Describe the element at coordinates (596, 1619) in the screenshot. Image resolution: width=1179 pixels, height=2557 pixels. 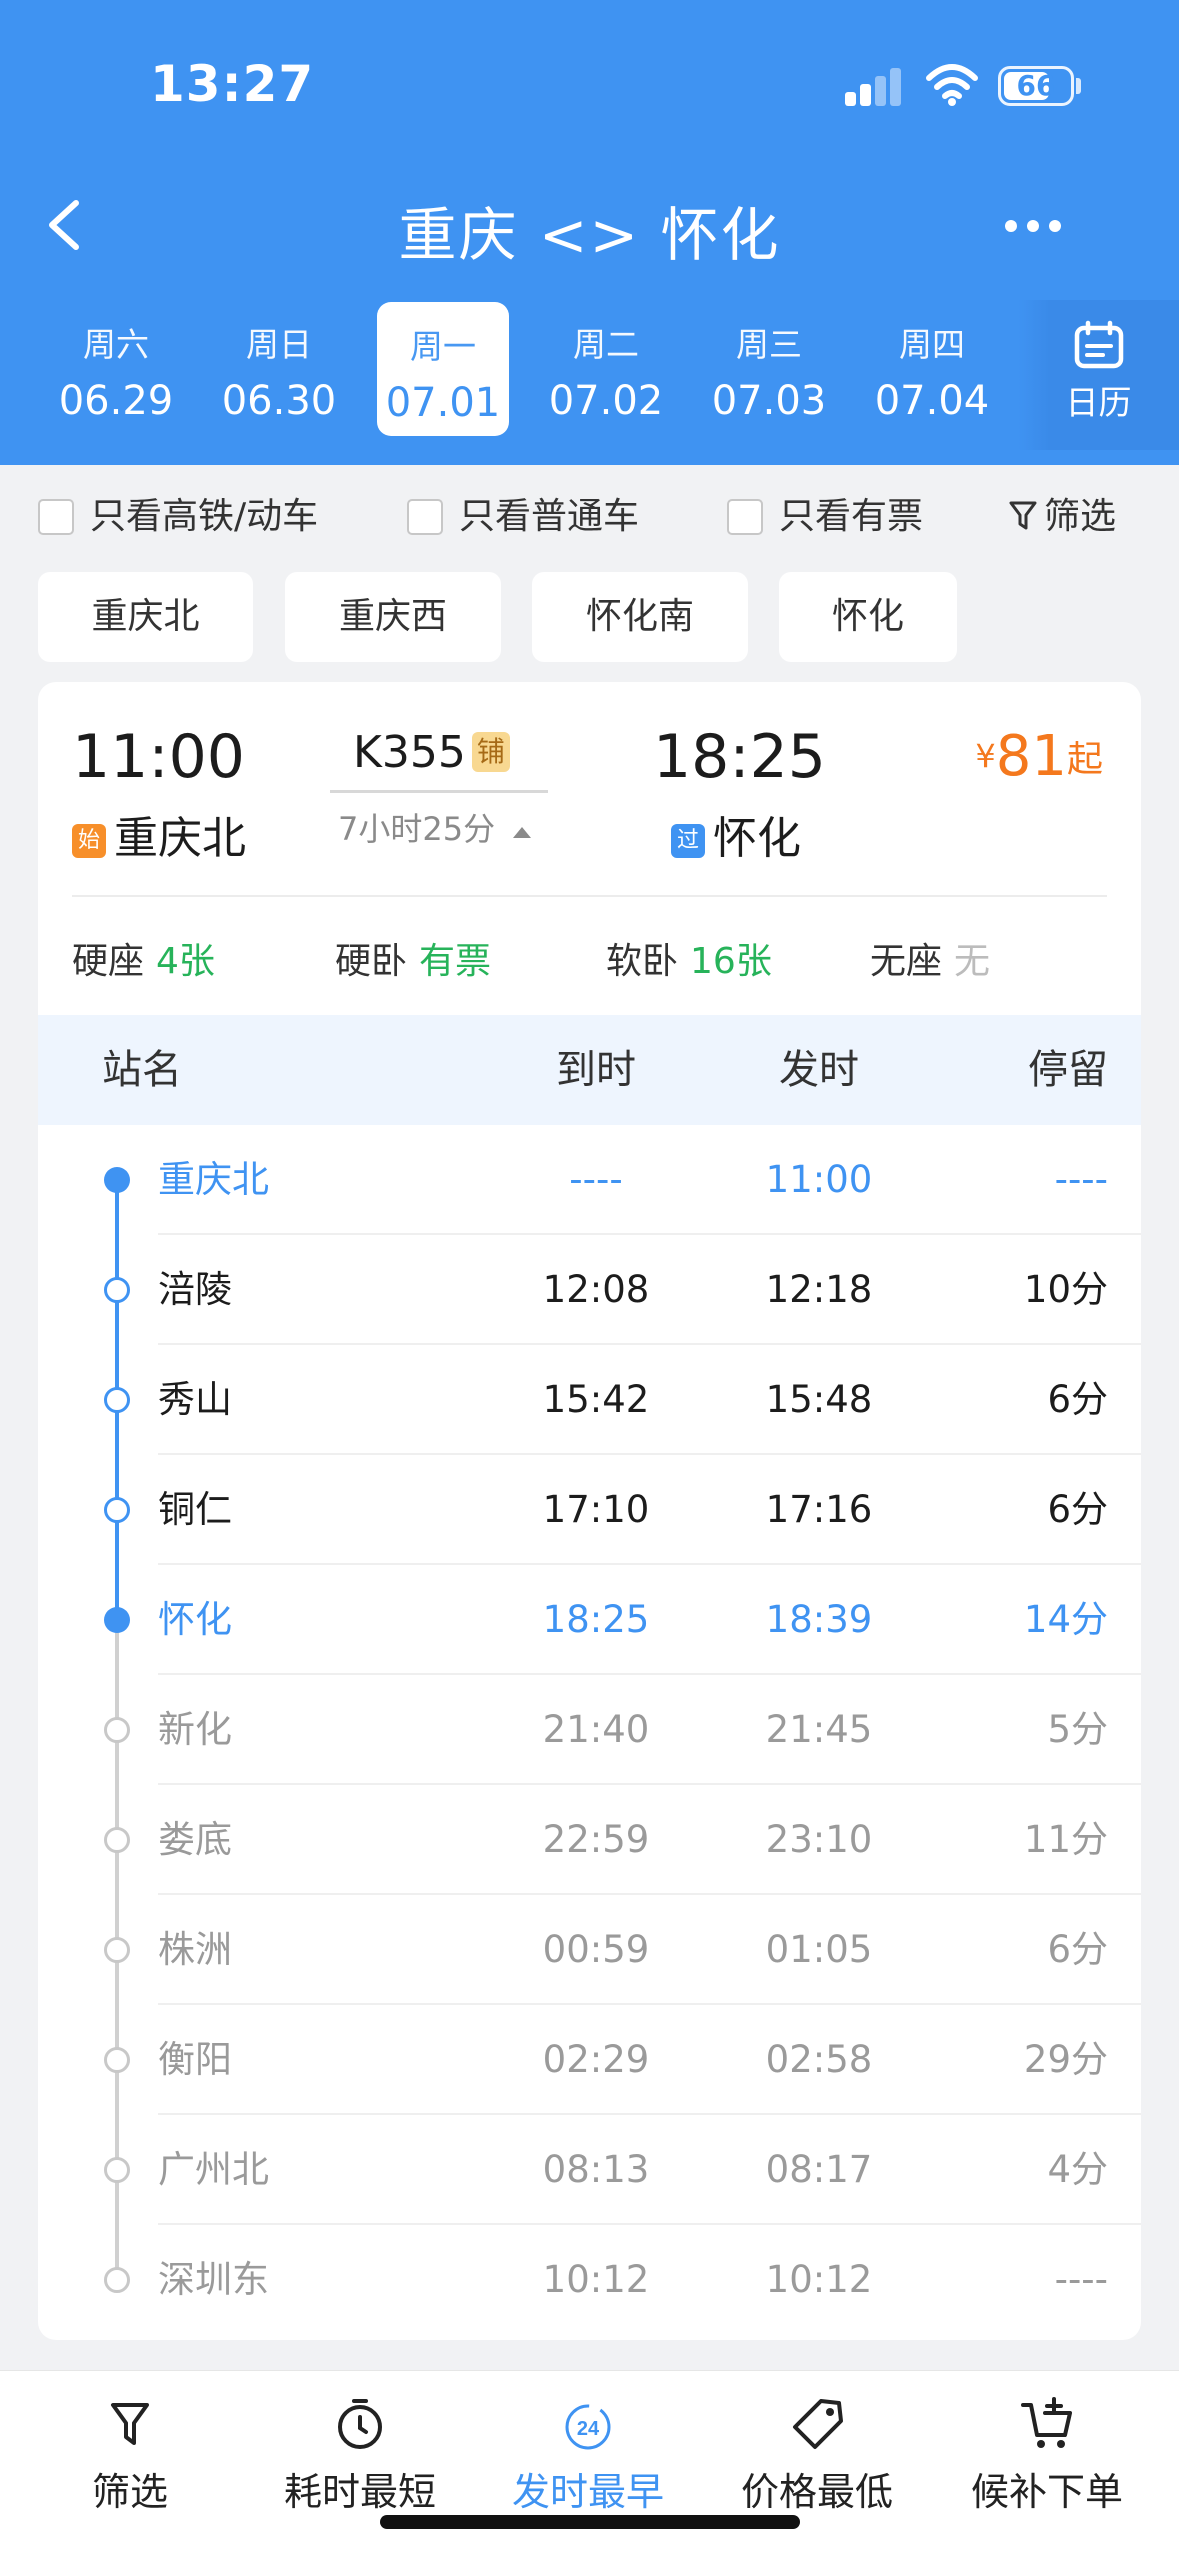
I see `stop-arrival: 18:25` at that location.